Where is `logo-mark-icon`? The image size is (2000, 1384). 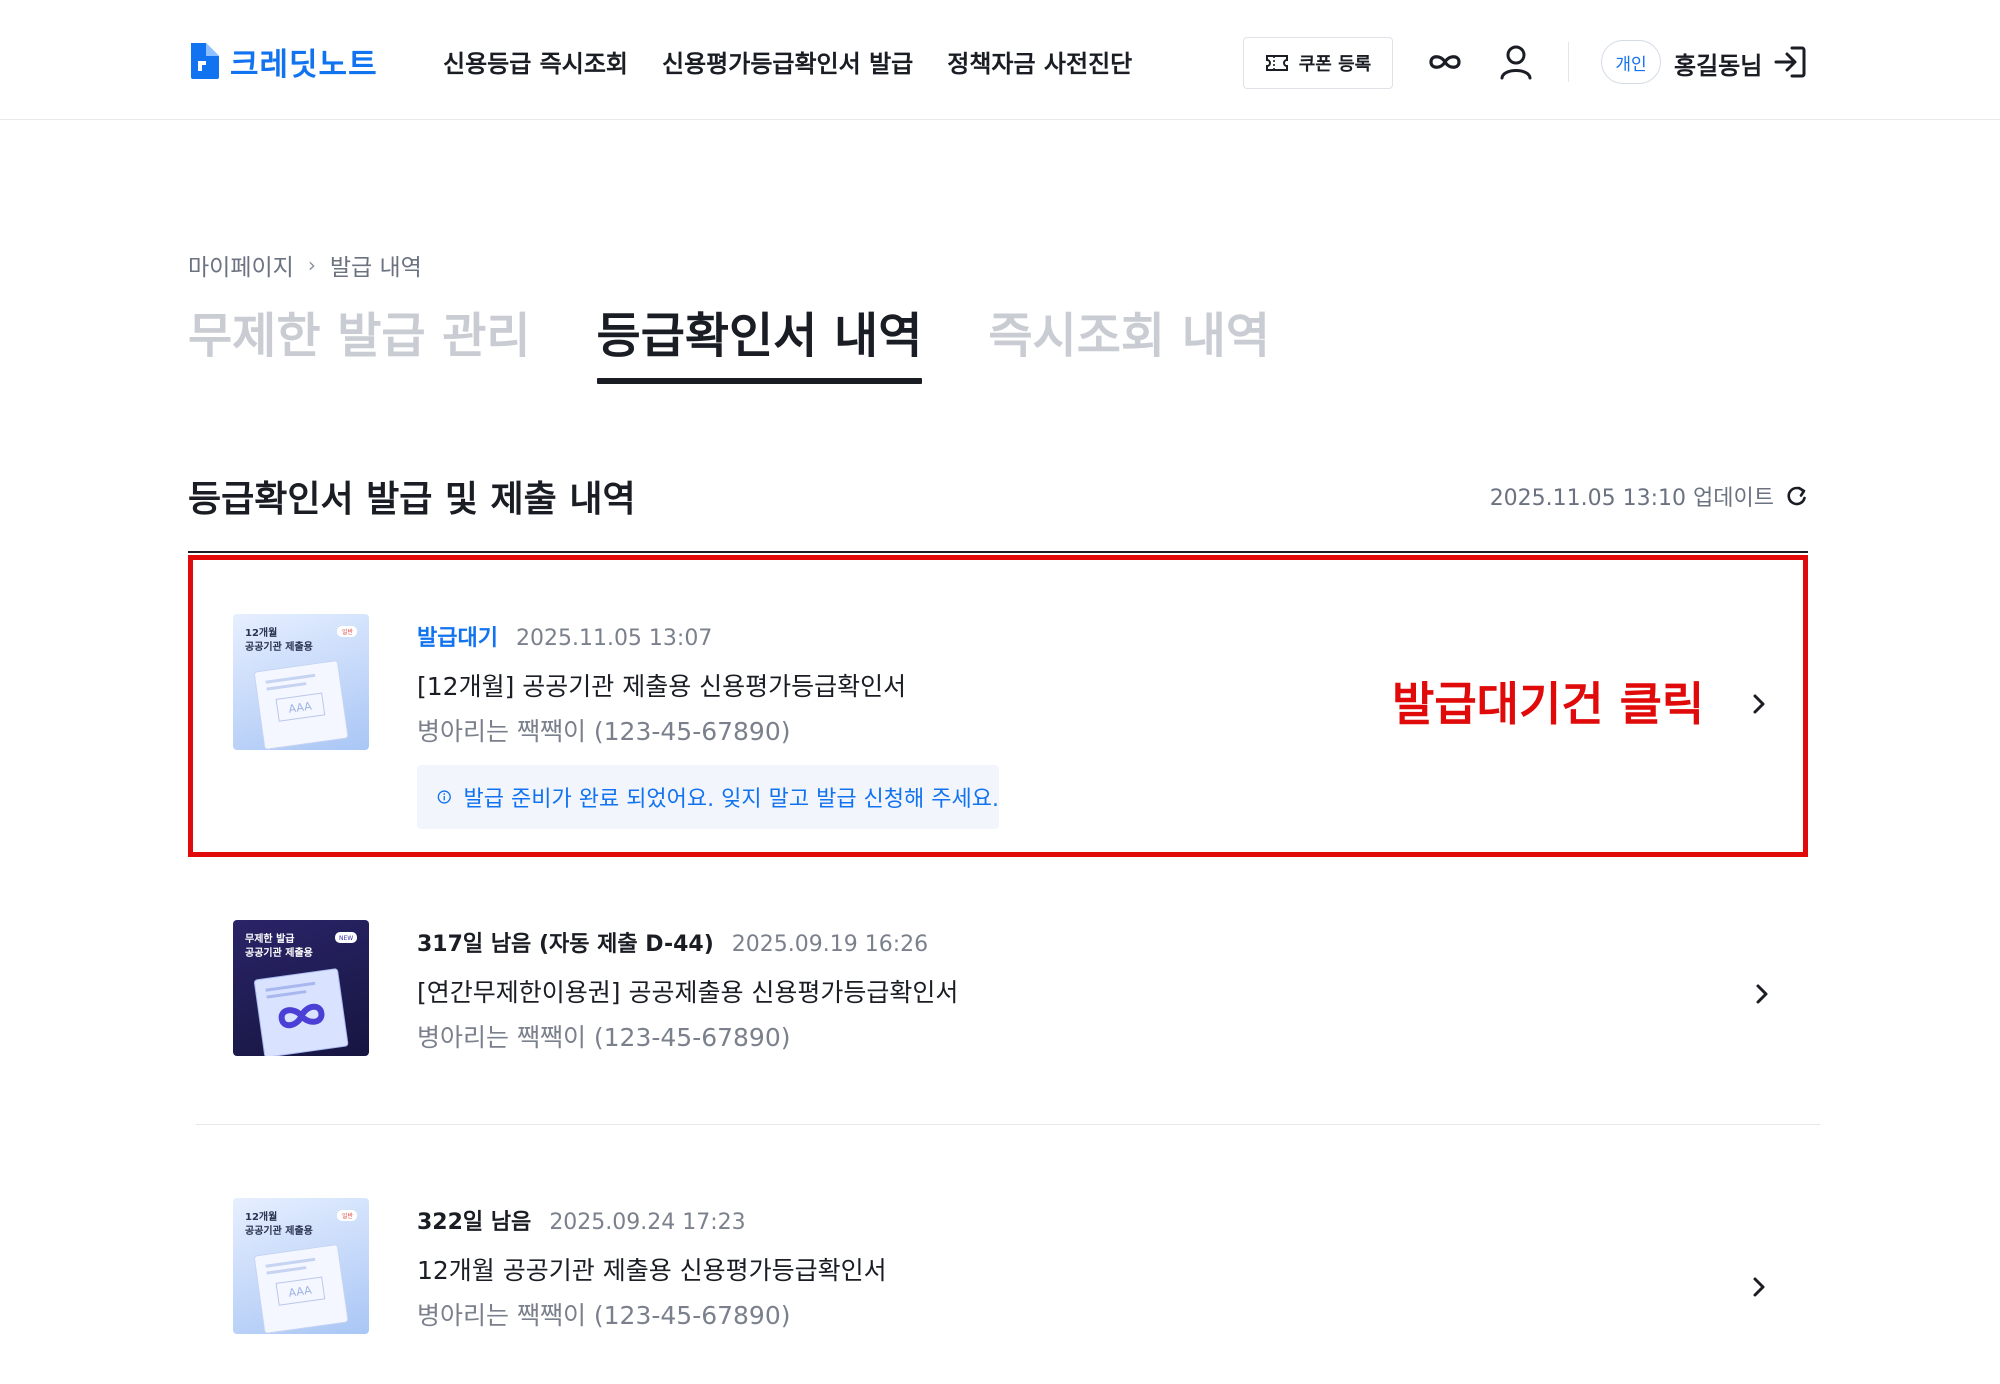 logo-mark-icon is located at coordinates (205, 61).